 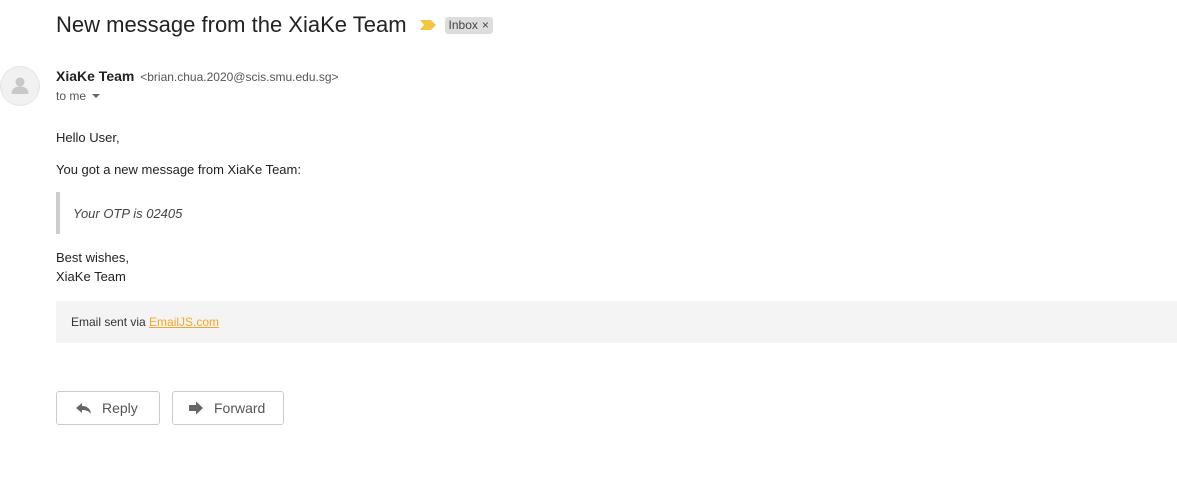 I want to click on remove-label-icon: ×, so click(x=485, y=25).